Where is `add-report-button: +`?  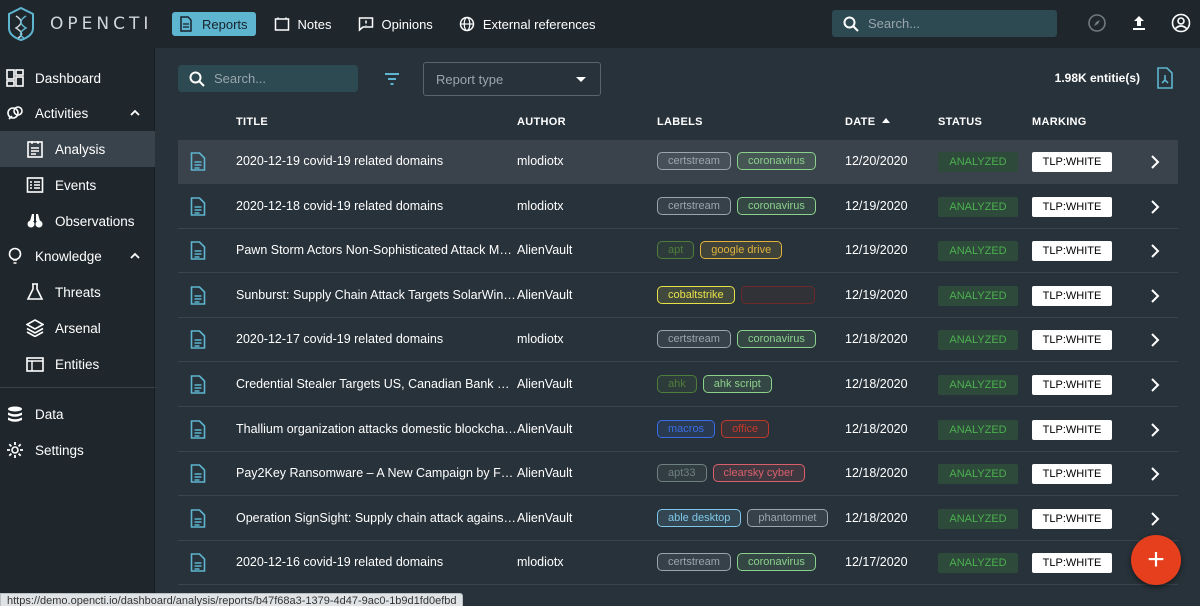 add-report-button: + is located at coordinates (1156, 560).